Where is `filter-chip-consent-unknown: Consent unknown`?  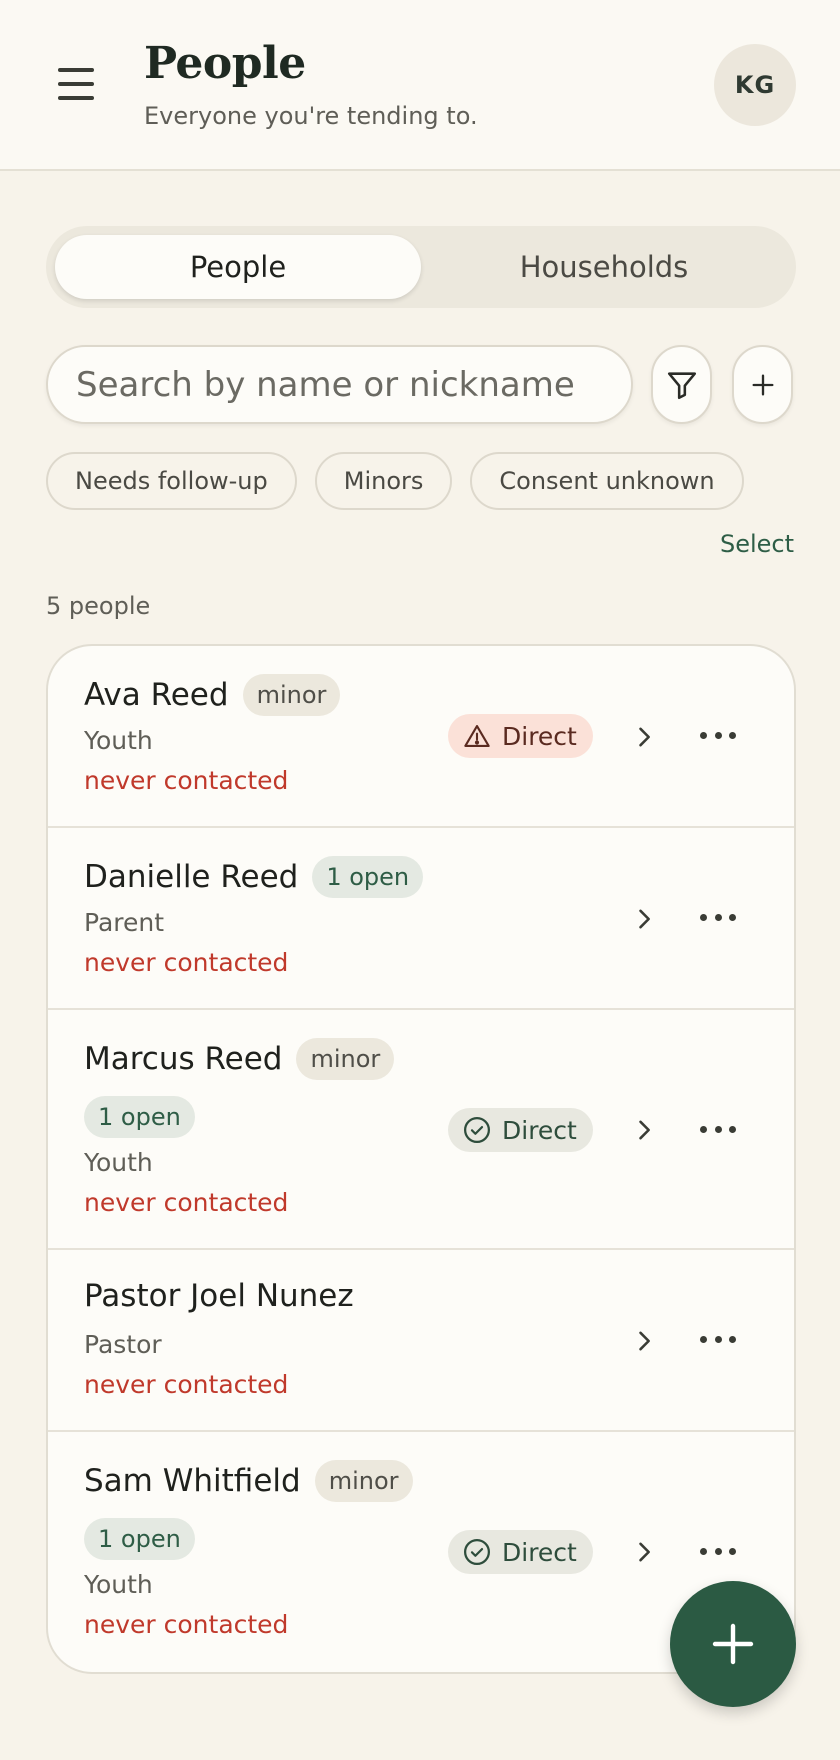 filter-chip-consent-unknown: Consent unknown is located at coordinates (607, 481).